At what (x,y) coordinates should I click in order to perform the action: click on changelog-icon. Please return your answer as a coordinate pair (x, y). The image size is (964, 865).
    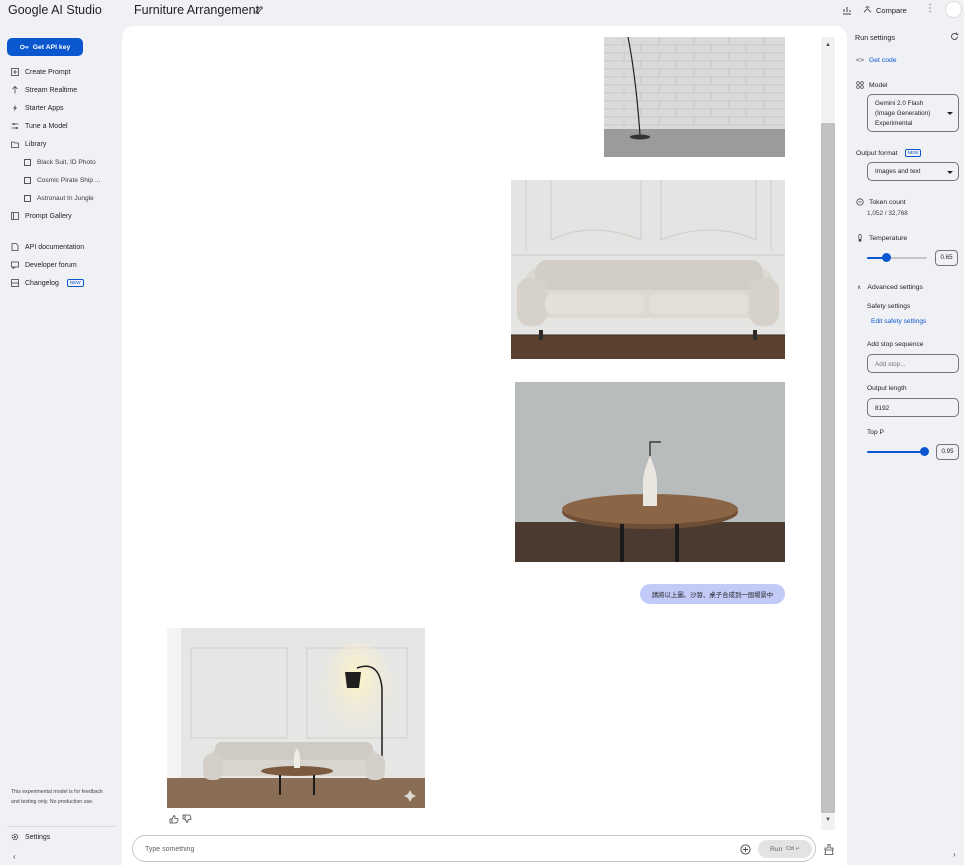
    Looking at the image, I should click on (15, 283).